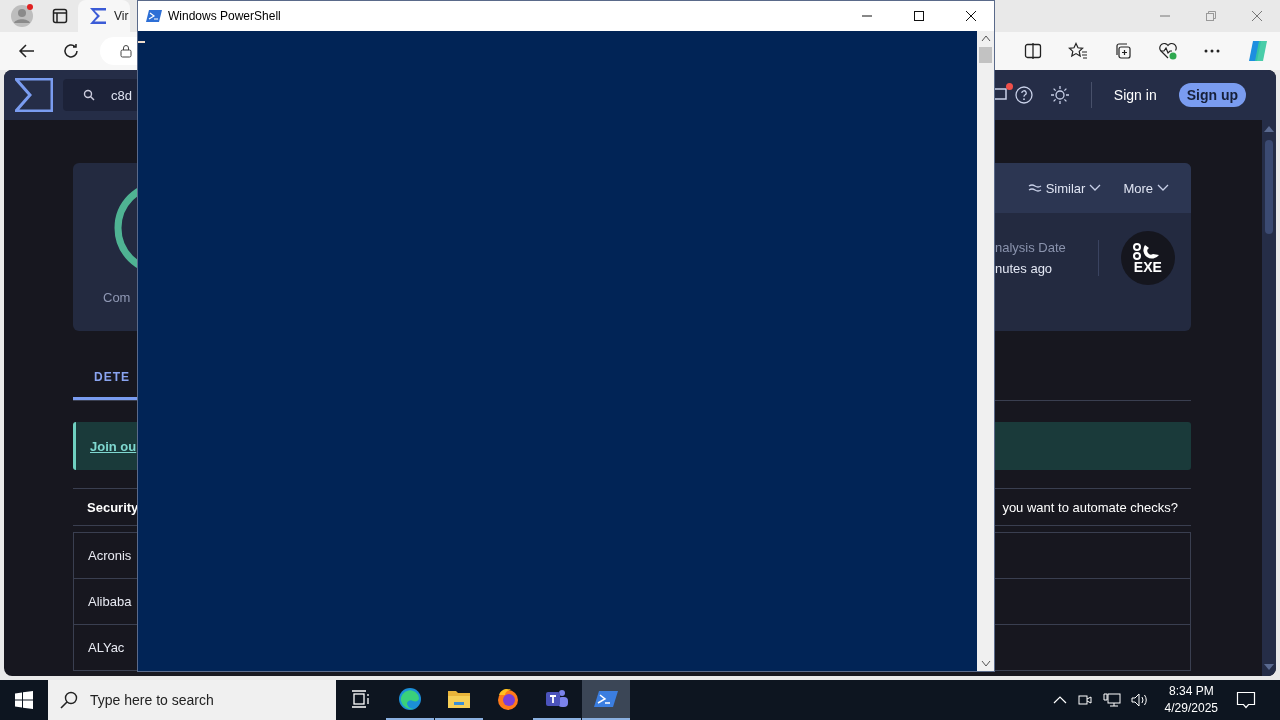 The width and height of the screenshot is (1280, 720). What do you see at coordinates (224, 16) in the screenshot?
I see `window-title: Windows PowerShell` at bounding box center [224, 16].